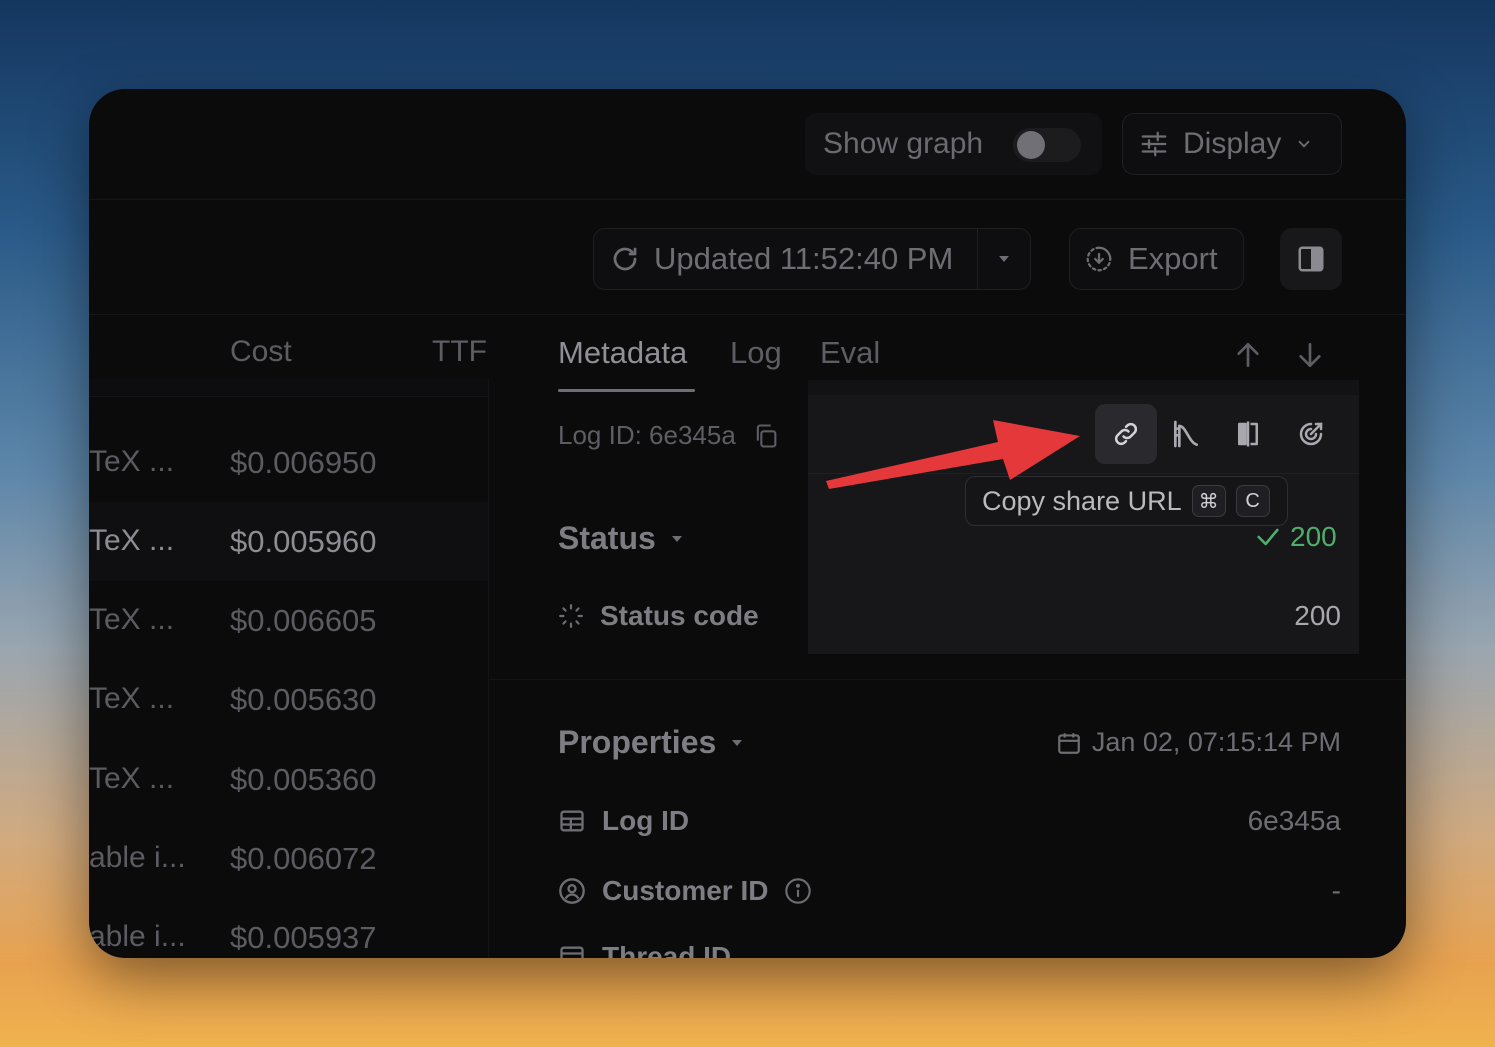  I want to click on property-value: 6e345a, so click(1294, 820).